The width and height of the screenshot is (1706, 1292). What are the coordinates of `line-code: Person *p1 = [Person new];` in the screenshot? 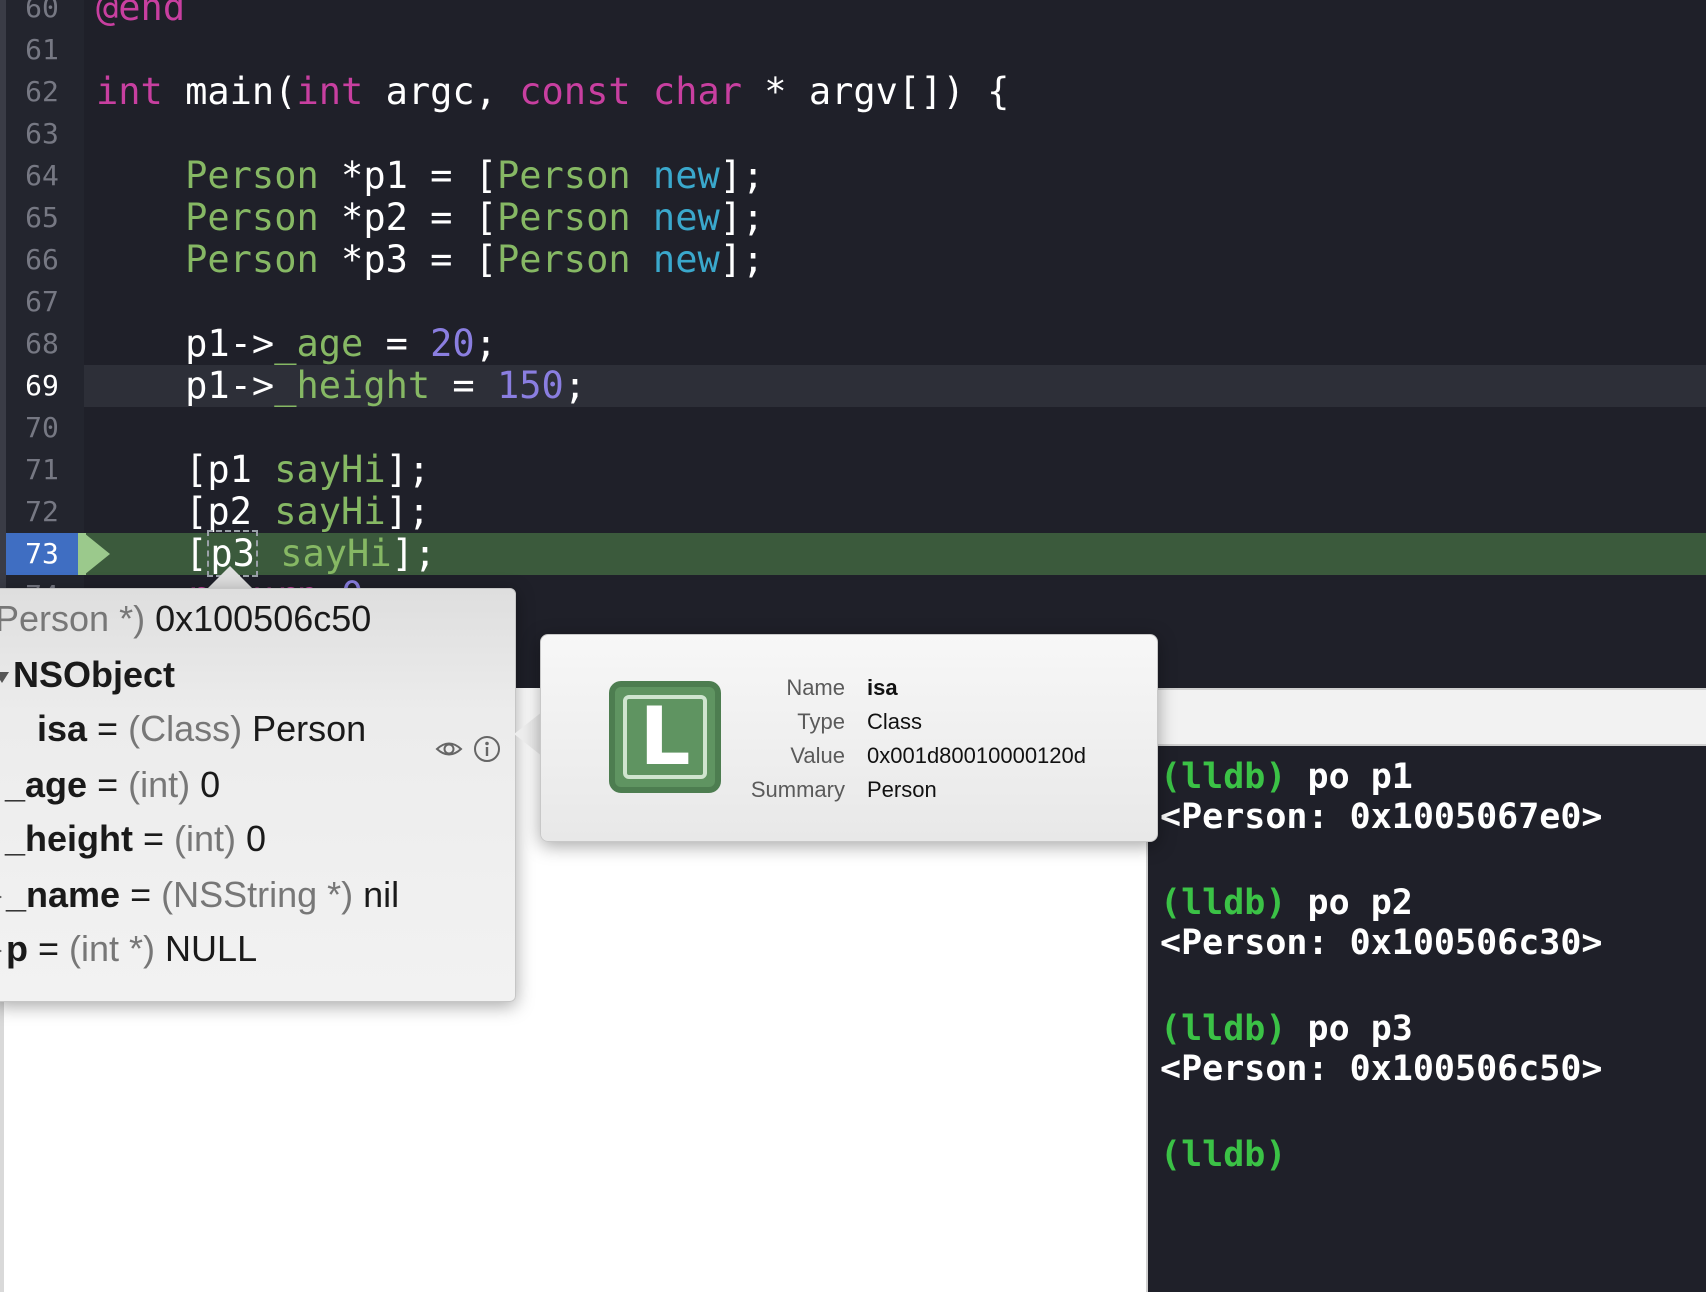 It's located at (430, 176).